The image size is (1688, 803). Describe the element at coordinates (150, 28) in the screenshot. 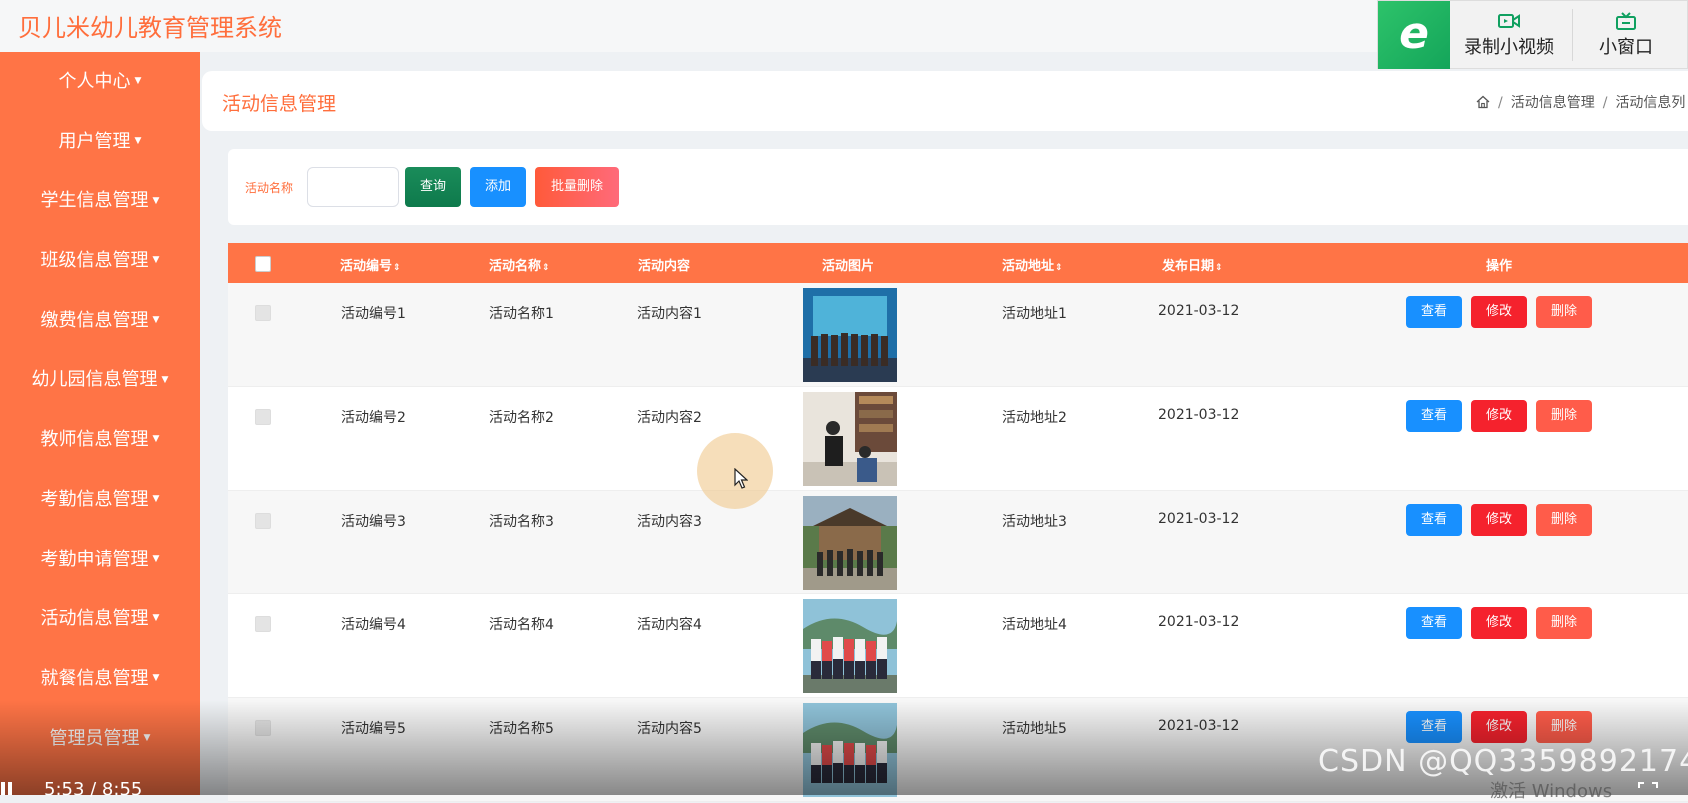

I see `app-title: 贝儿米幼儿教育管理系统` at that location.